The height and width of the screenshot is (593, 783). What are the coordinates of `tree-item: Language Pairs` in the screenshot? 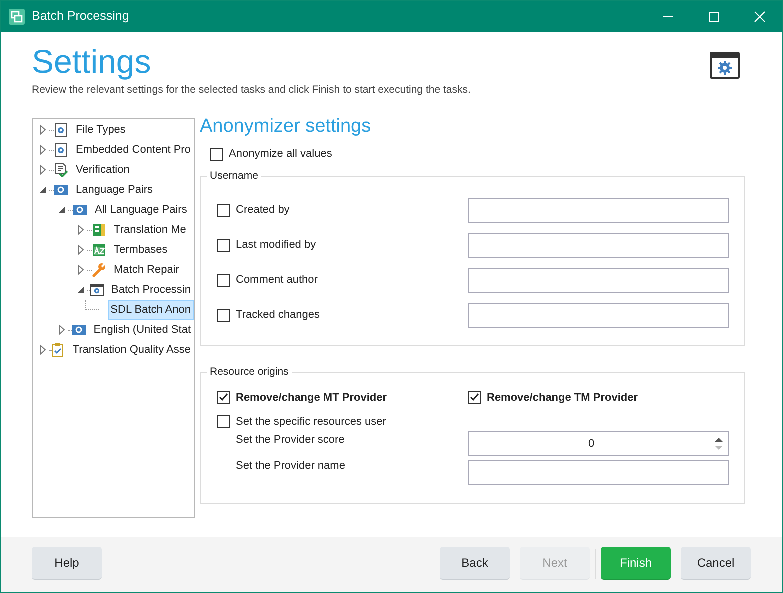 It's located at (114, 190).